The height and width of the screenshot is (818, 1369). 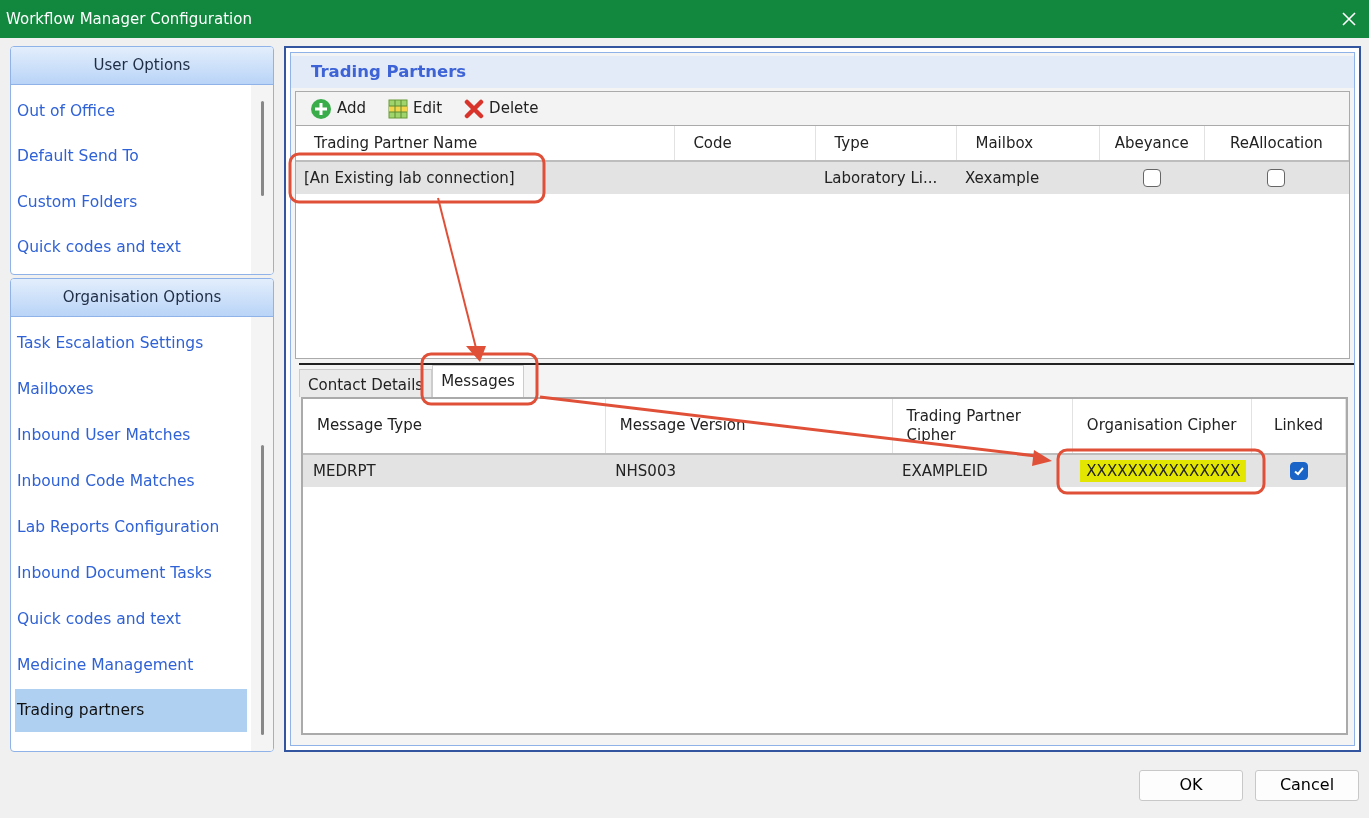 I want to click on table-icon, so click(x=398, y=108).